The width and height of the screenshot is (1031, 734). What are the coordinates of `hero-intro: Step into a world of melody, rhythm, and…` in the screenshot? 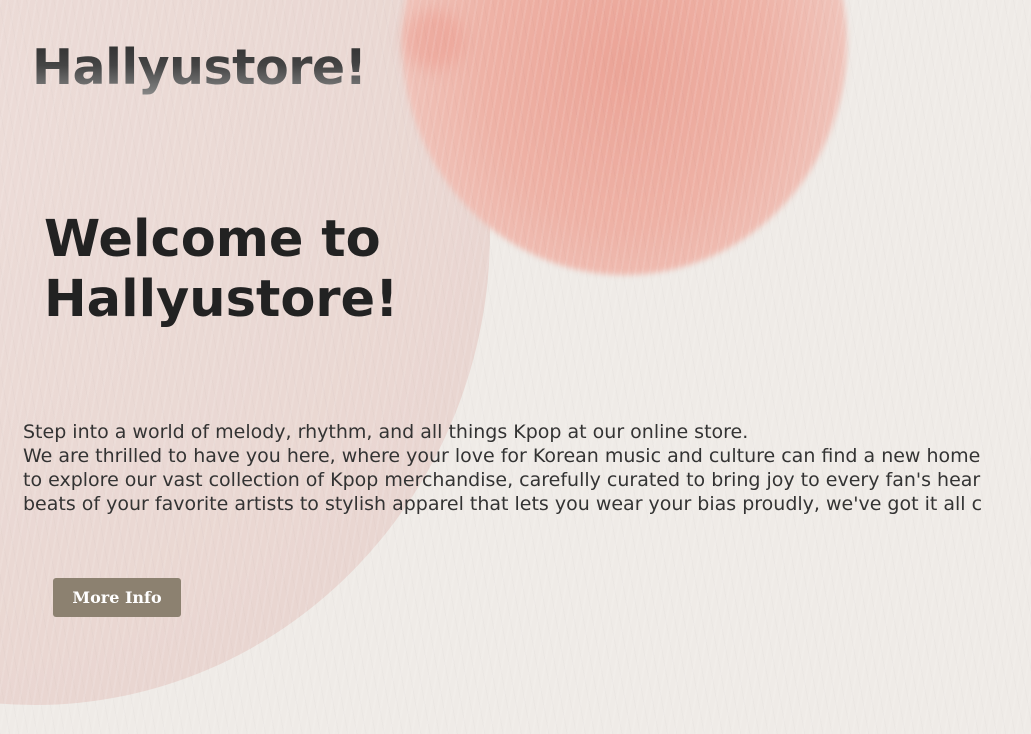 It's located at (502, 468).